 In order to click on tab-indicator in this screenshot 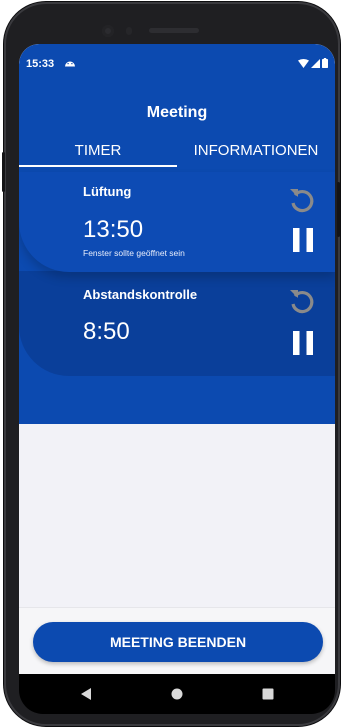, I will do `click(98, 166)`.